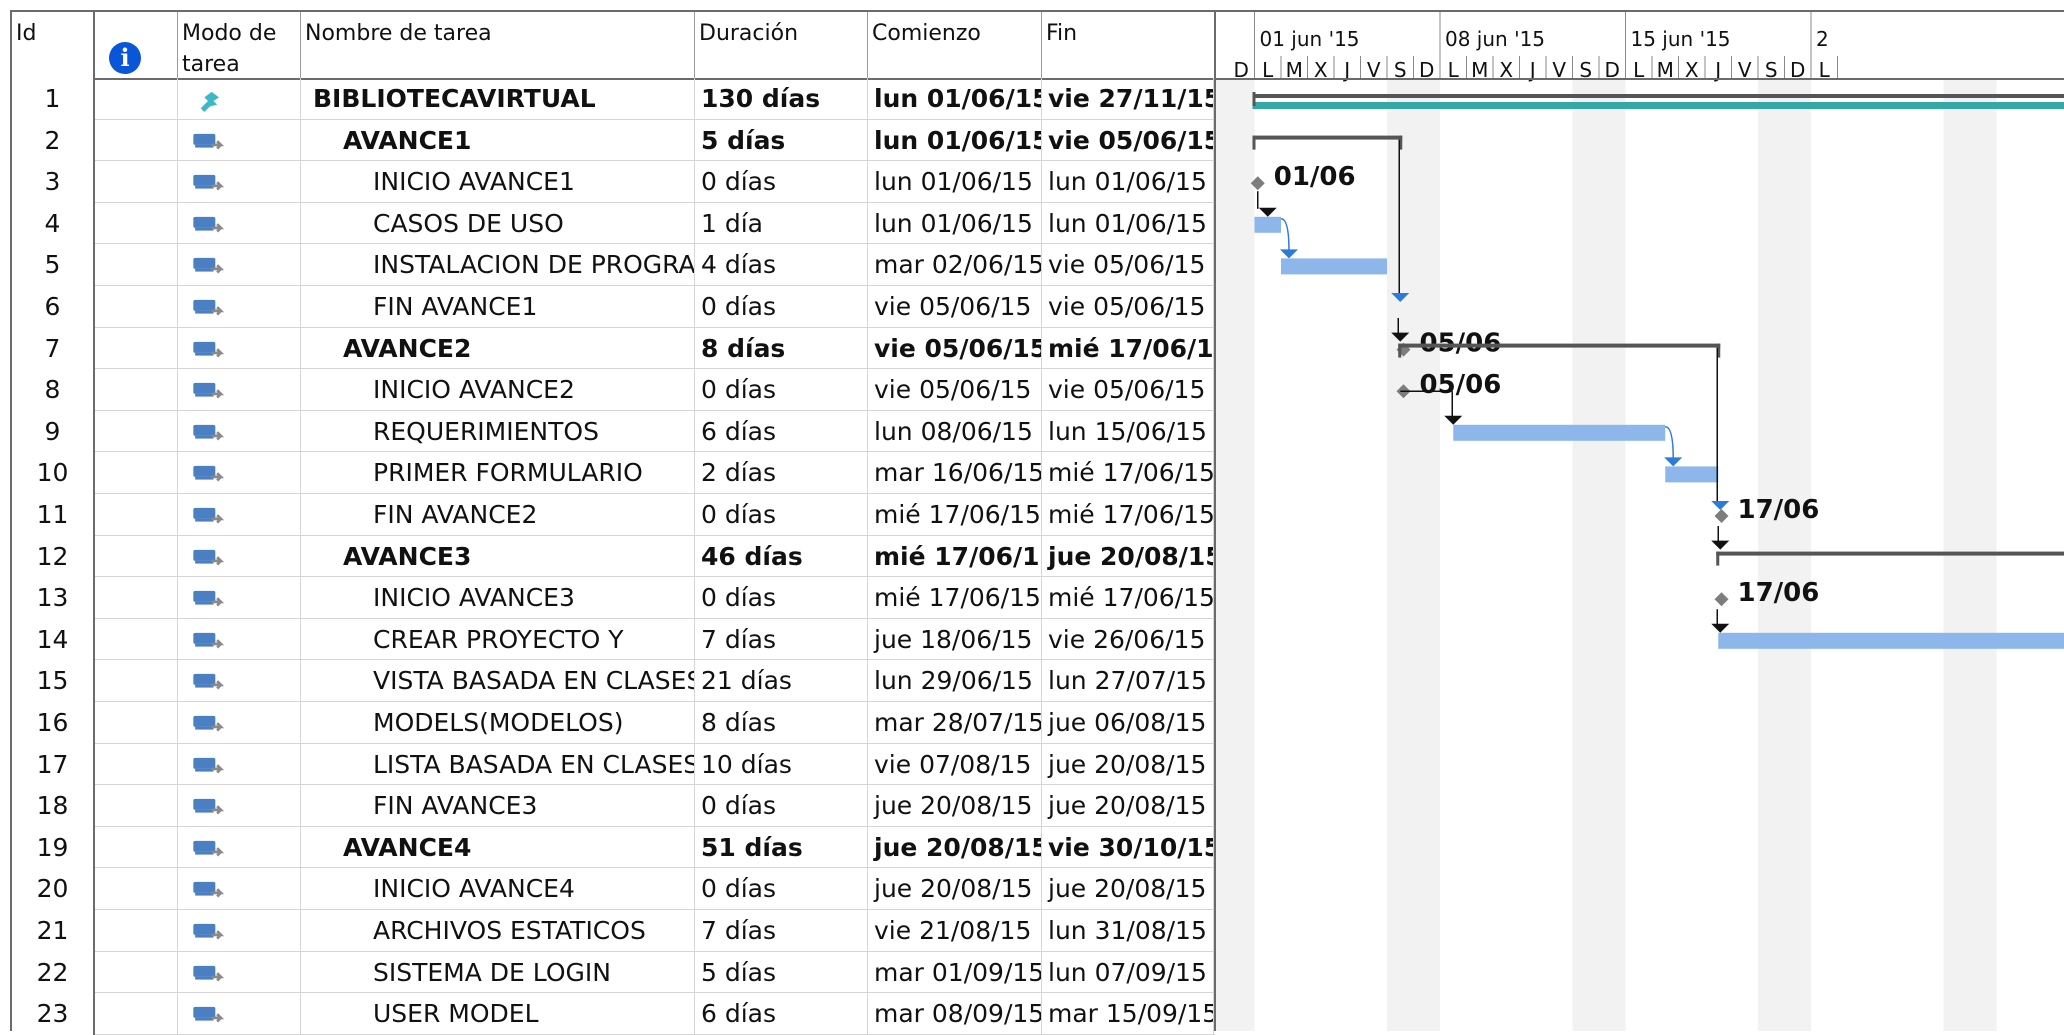 The width and height of the screenshot is (2064, 1035). What do you see at coordinates (781, 681) in the screenshot?
I see `row-duration: 21 días` at bounding box center [781, 681].